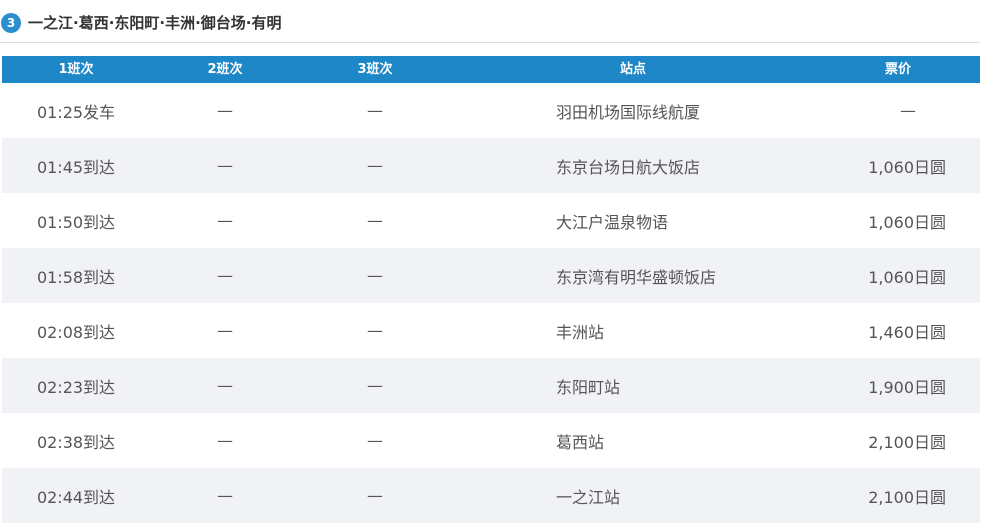  What do you see at coordinates (11, 23) in the screenshot?
I see `route-number-badge: 3` at bounding box center [11, 23].